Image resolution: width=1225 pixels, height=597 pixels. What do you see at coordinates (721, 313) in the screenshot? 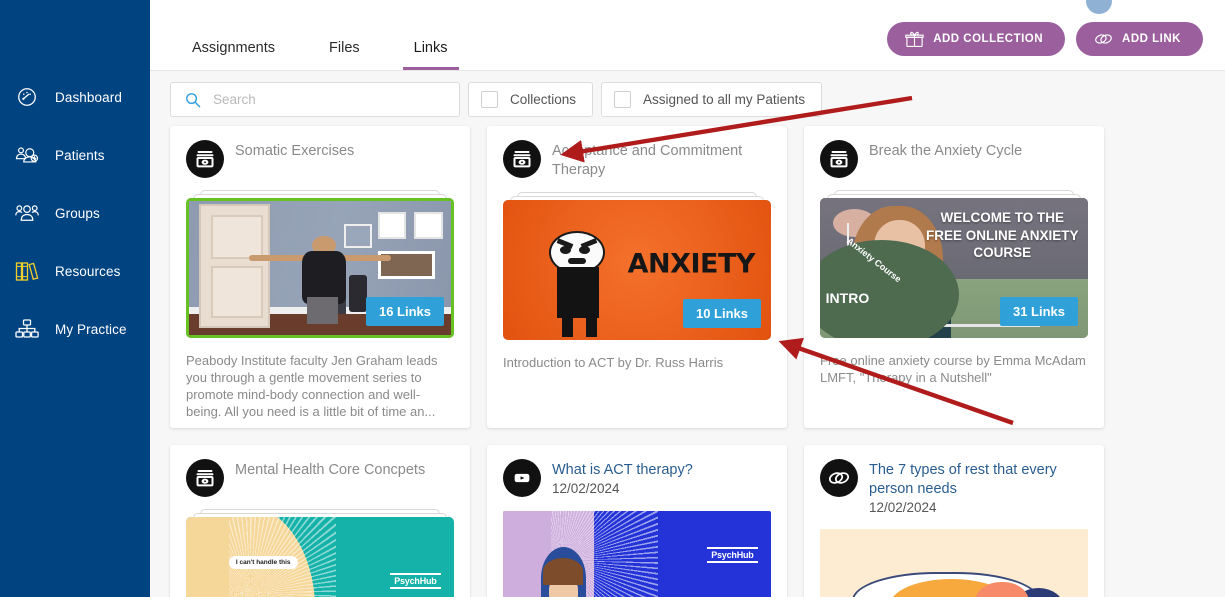
I see `links-count-badge: 10 Links` at bounding box center [721, 313].